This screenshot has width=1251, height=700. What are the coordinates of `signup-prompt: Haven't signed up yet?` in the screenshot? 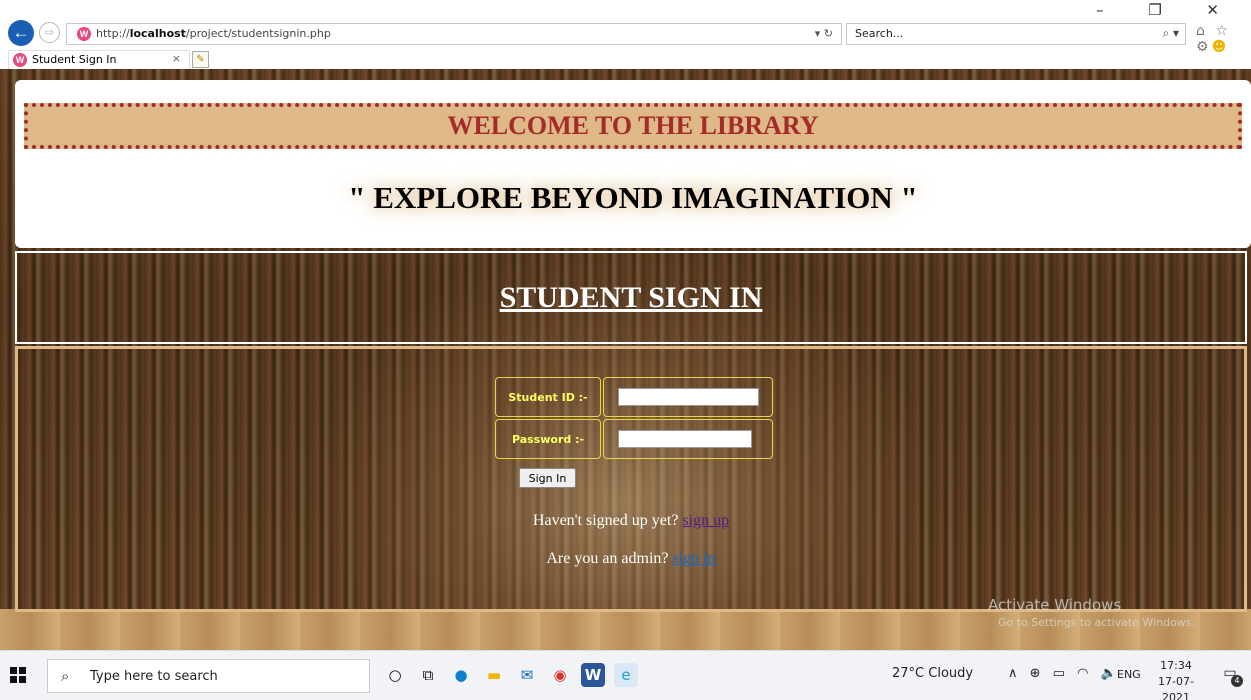 It's located at (605, 520).